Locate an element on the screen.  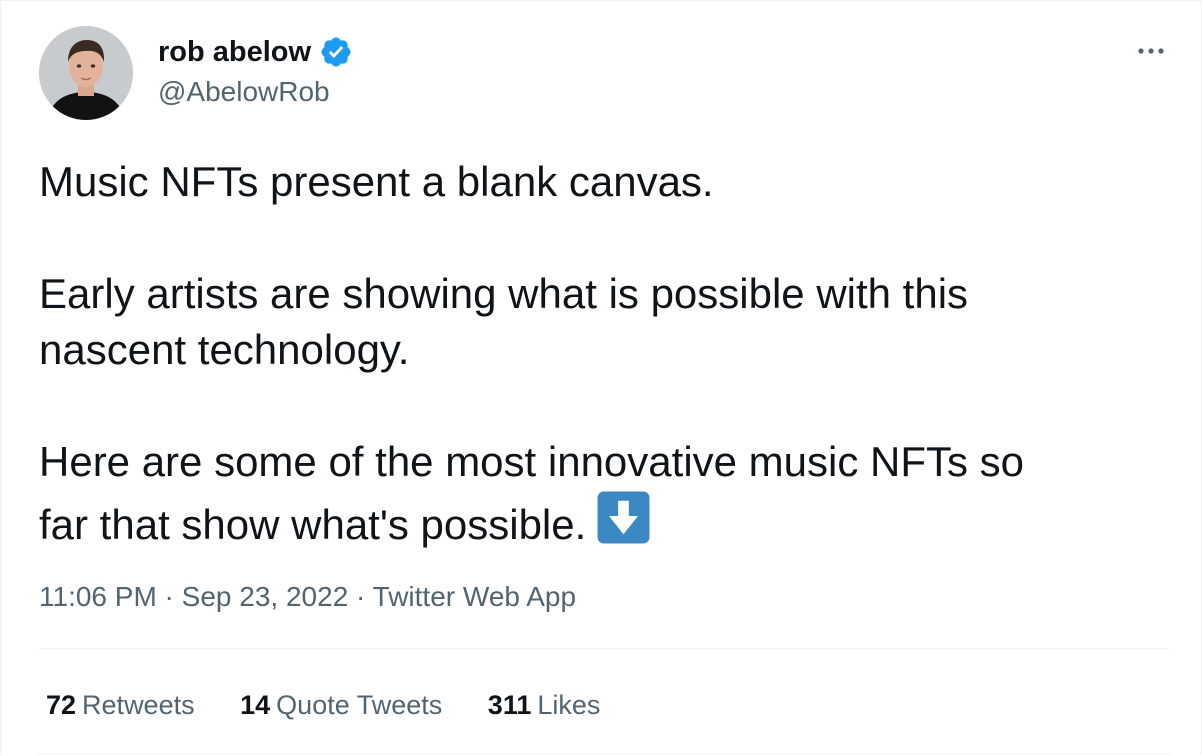
tweet-paragraph: Music NFTs present a blank canvas. is located at coordinates (376, 181).